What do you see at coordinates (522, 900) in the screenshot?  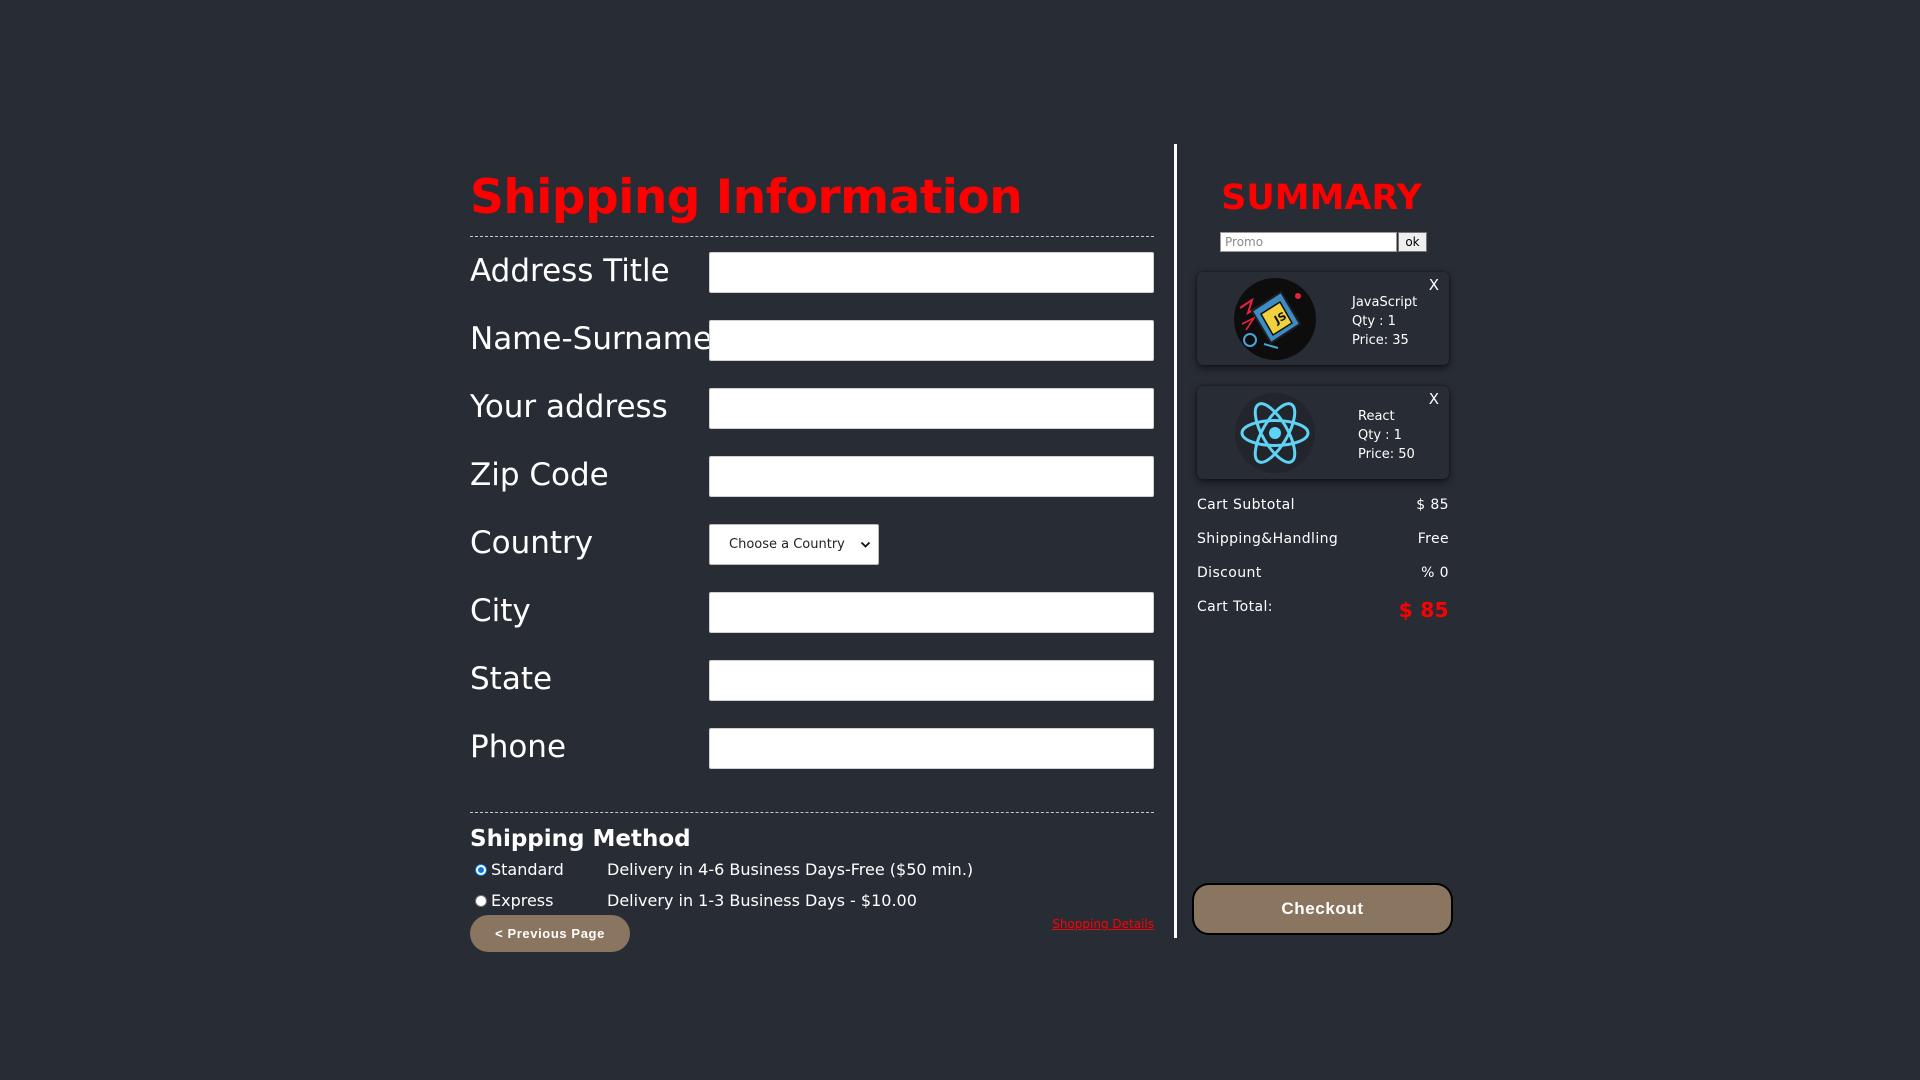 I see `express-label: Express` at bounding box center [522, 900].